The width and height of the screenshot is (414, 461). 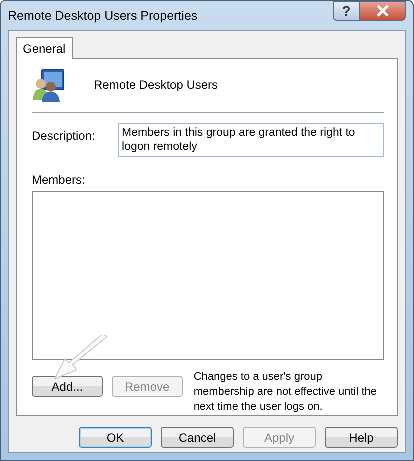 What do you see at coordinates (59, 180) in the screenshot?
I see `members-label: Members:` at bounding box center [59, 180].